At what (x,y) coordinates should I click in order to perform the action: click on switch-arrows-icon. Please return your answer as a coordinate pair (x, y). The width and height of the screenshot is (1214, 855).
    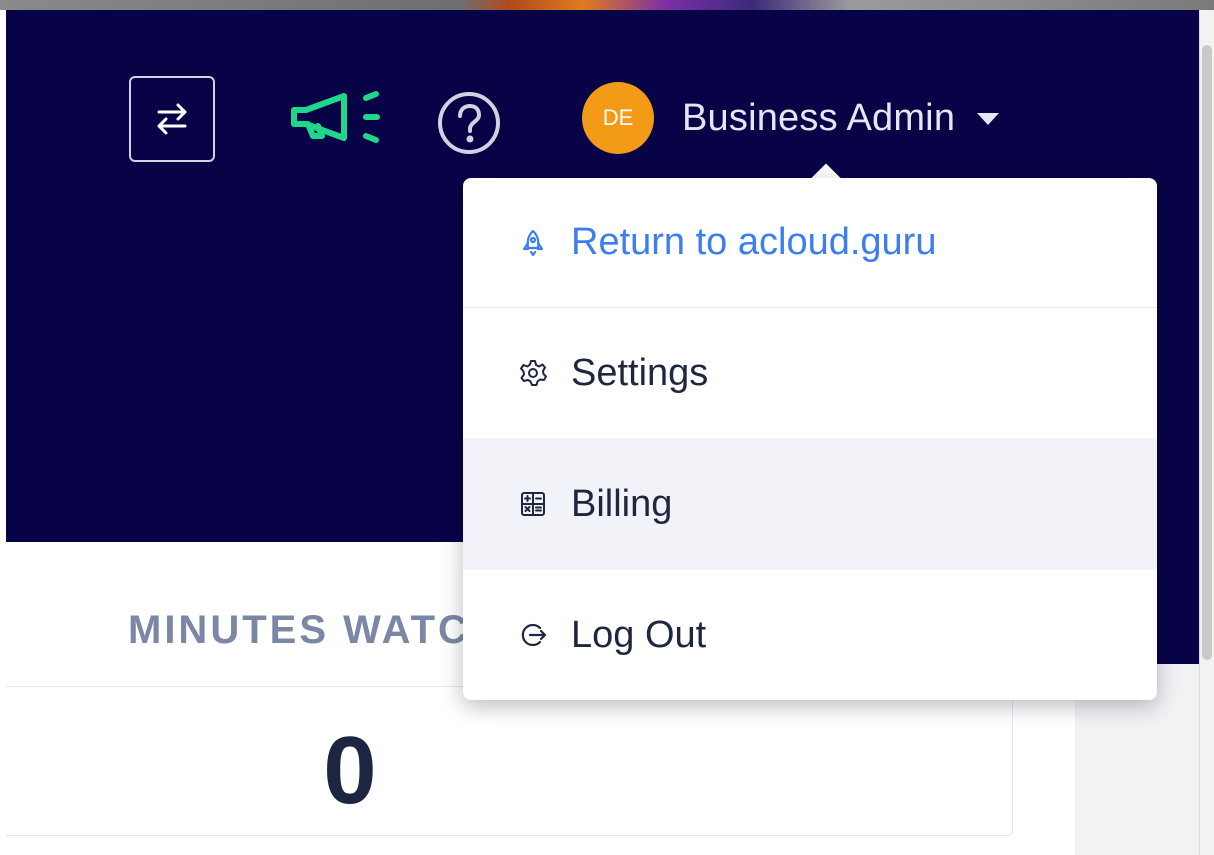
    Looking at the image, I should click on (172, 119).